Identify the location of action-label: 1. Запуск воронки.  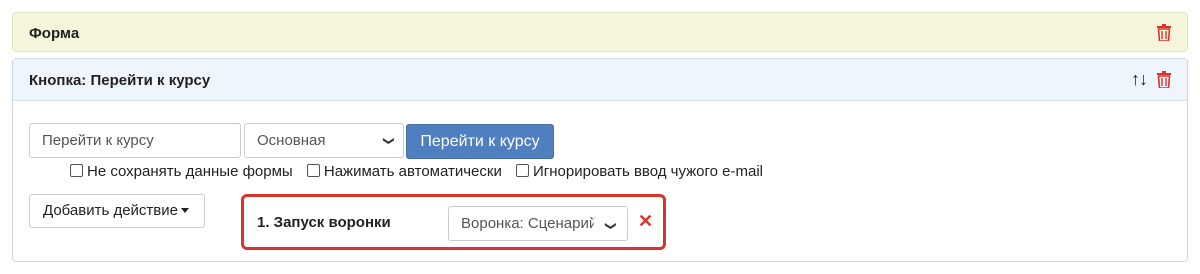
(324, 222).